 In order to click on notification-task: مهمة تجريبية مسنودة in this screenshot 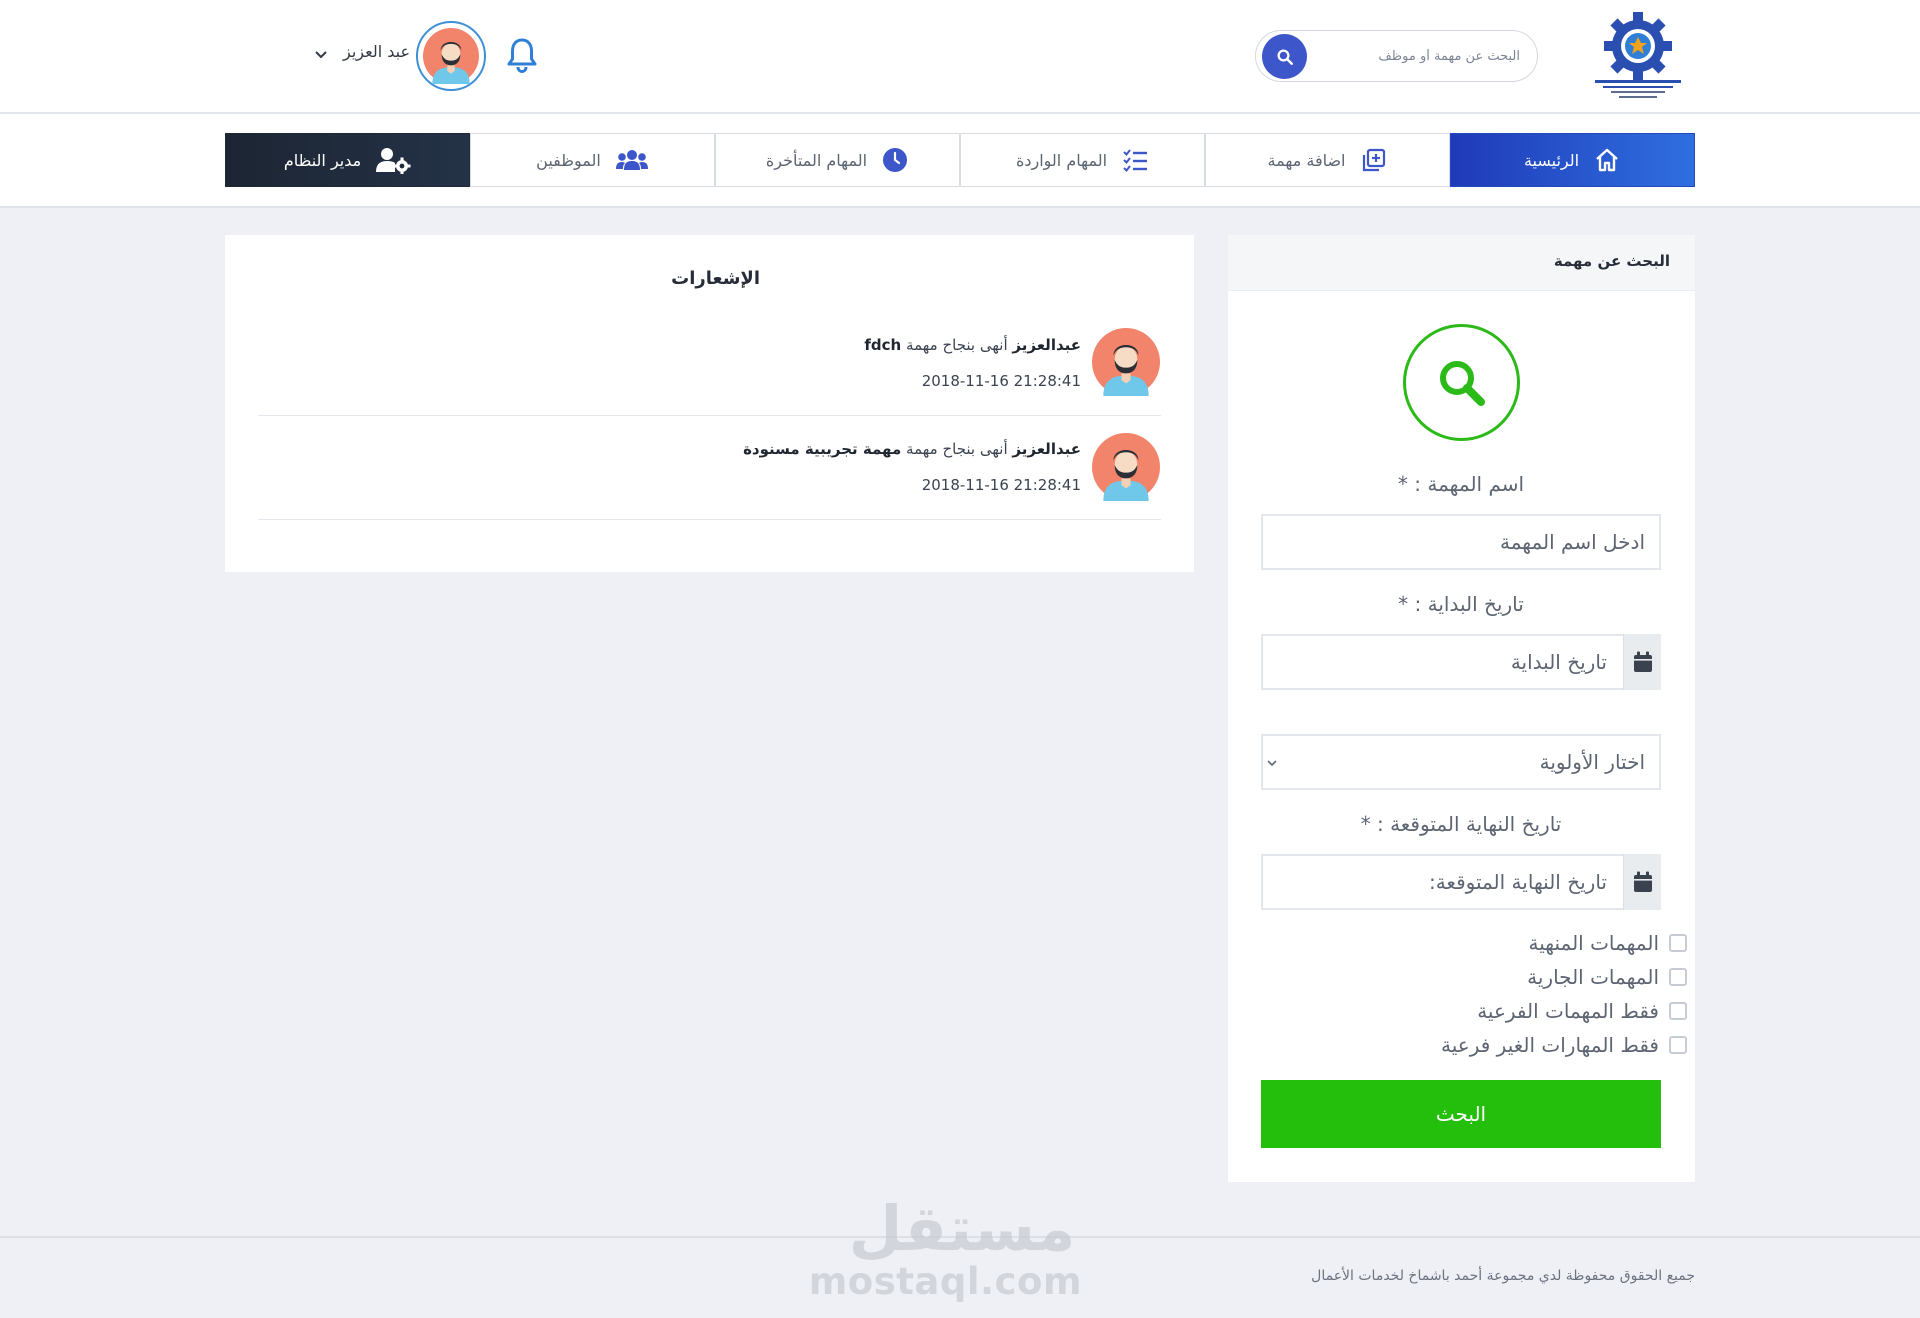, I will do `click(822, 449)`.